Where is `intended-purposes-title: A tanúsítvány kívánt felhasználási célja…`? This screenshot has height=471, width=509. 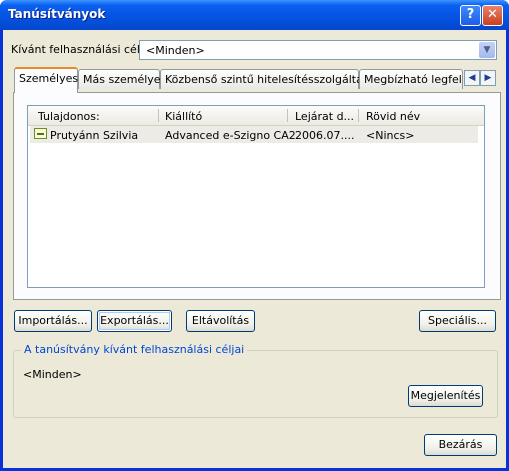
intended-purposes-title: A tanúsítvány kívánt felhasználási célja… is located at coordinates (134, 349).